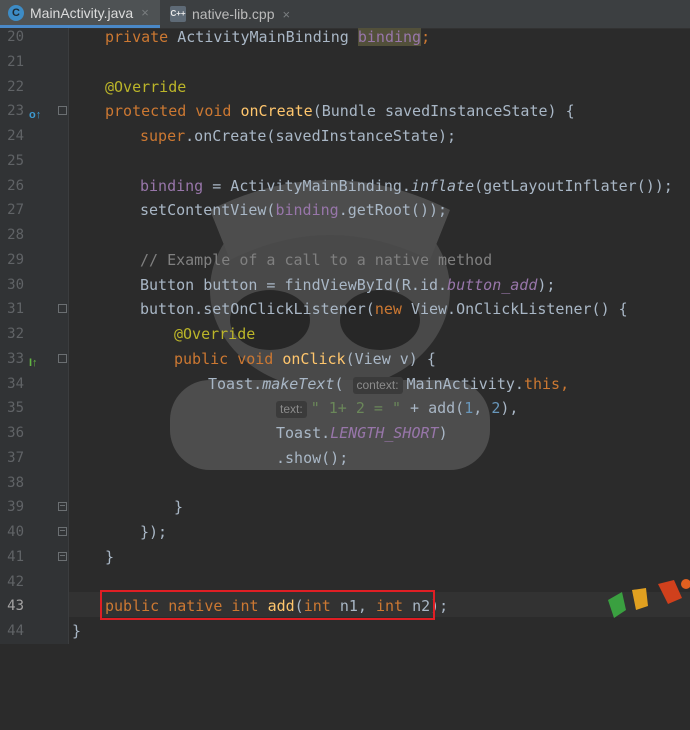 The width and height of the screenshot is (690, 730). Describe the element at coordinates (316, 259) in the screenshot. I see `code-comment: // Example of a call to a native method` at that location.